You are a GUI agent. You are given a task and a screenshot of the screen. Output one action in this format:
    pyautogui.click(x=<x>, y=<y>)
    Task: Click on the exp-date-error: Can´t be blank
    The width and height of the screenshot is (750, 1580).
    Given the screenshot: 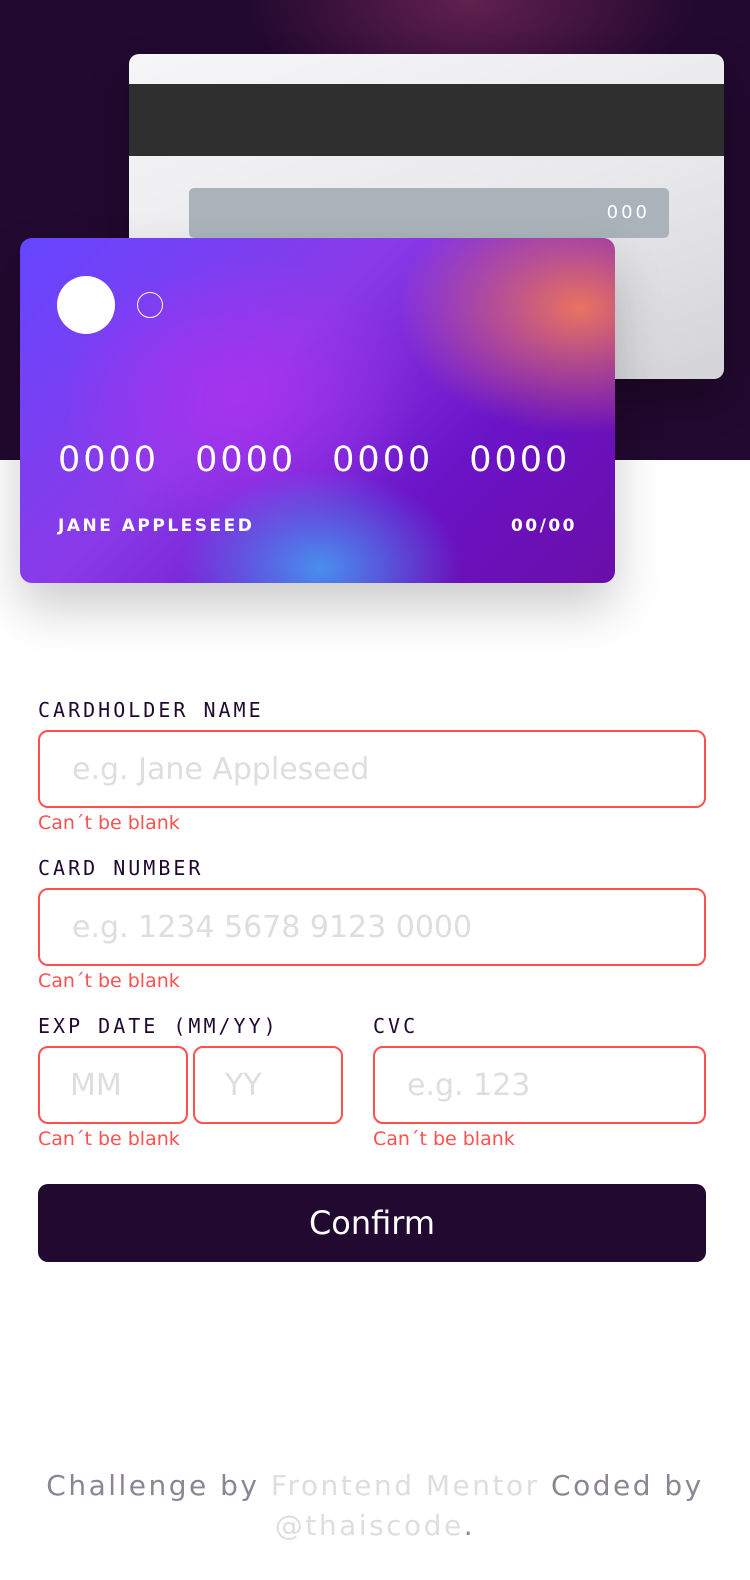 What is the action you would take?
    pyautogui.click(x=109, y=1139)
    